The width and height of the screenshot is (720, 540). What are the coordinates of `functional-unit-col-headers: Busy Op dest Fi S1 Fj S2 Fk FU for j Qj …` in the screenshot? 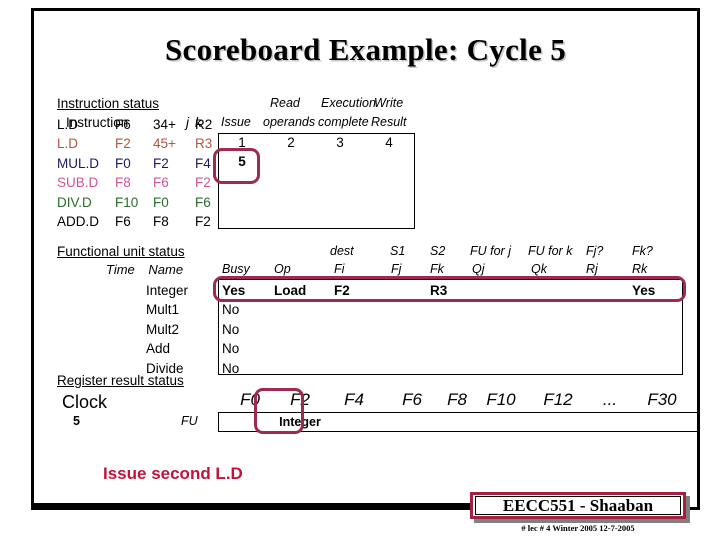 It's located at (453, 262).